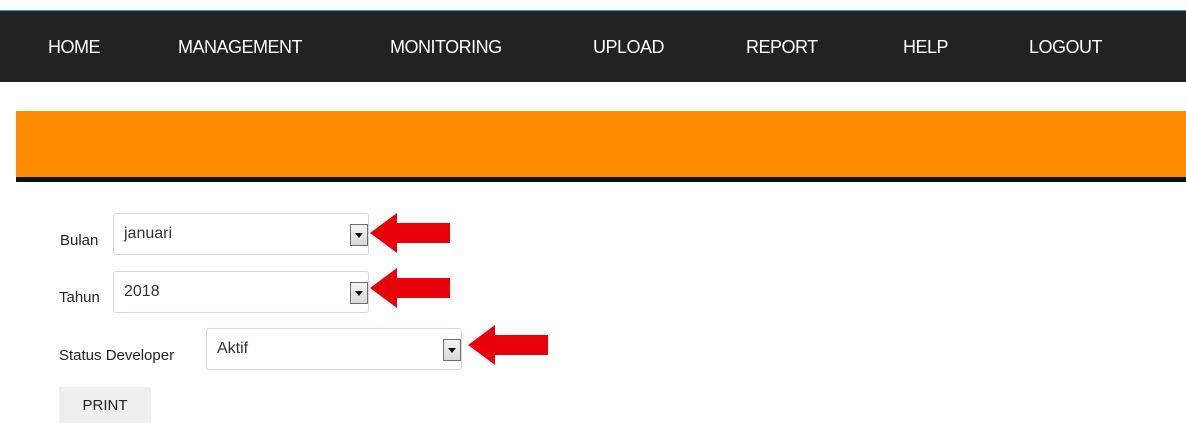  I want to click on status-developer-select-value: Aktif, so click(233, 348).